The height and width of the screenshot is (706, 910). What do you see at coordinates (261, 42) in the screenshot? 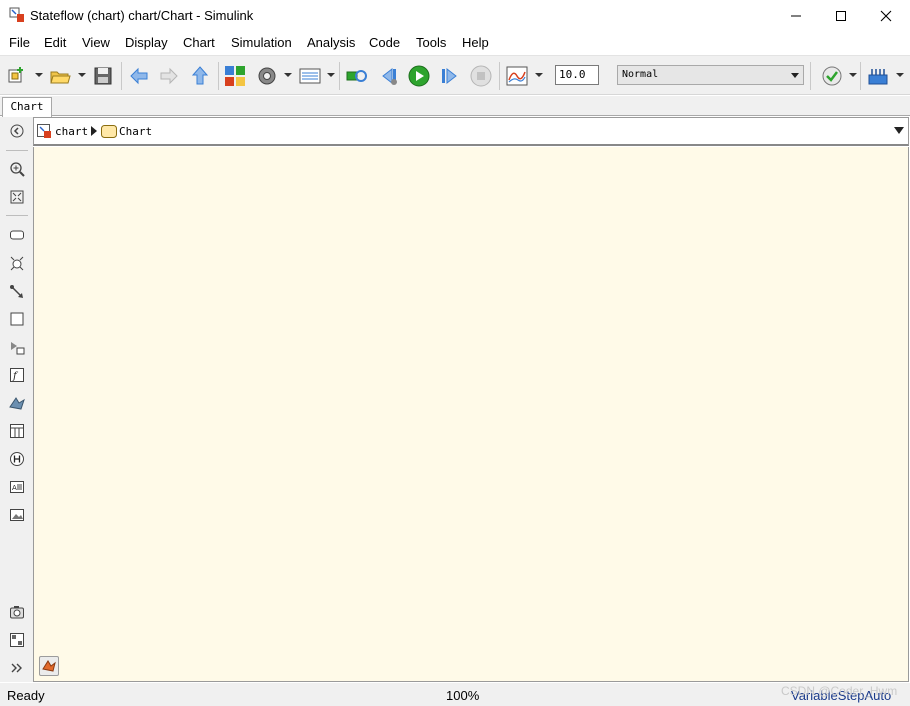
I see `menu-simulation: Simulation` at bounding box center [261, 42].